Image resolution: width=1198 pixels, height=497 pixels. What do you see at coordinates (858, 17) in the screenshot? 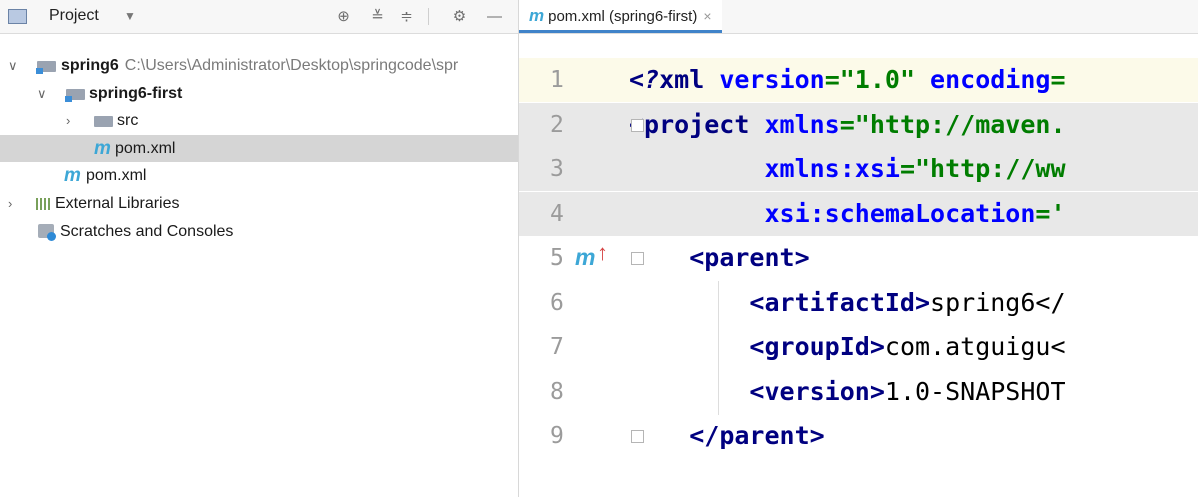
I see `editor-tab-bar: m pom.xml (spring6-first) ×` at bounding box center [858, 17].